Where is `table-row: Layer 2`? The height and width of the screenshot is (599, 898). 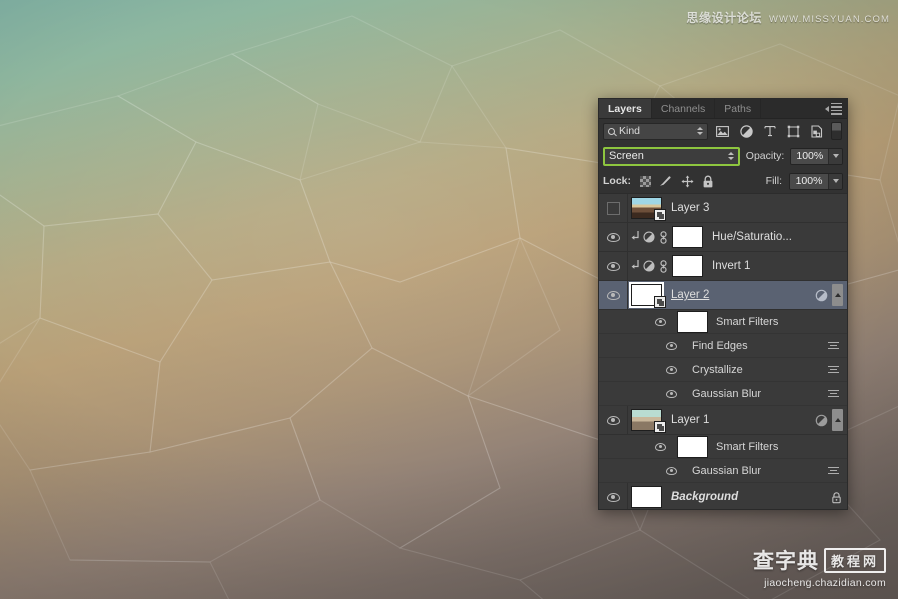 table-row: Layer 2 is located at coordinates (723, 295).